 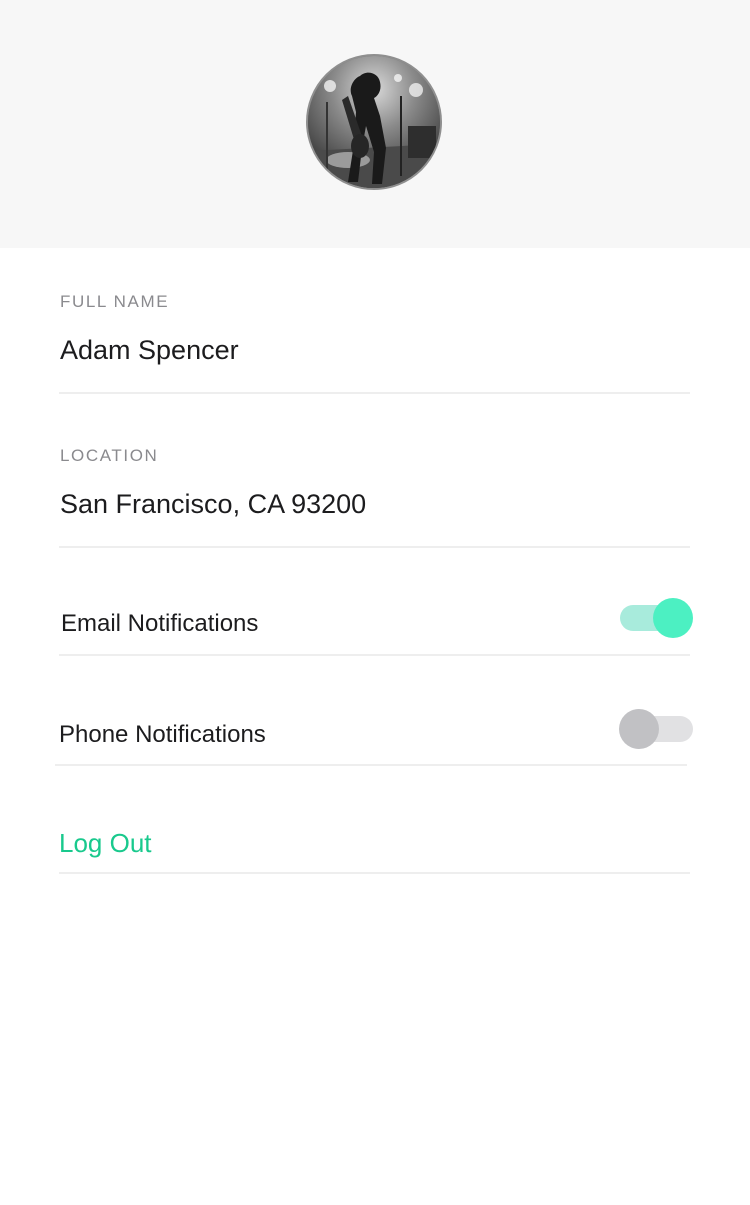 I want to click on avatar-photo-icon, so click(x=374, y=122).